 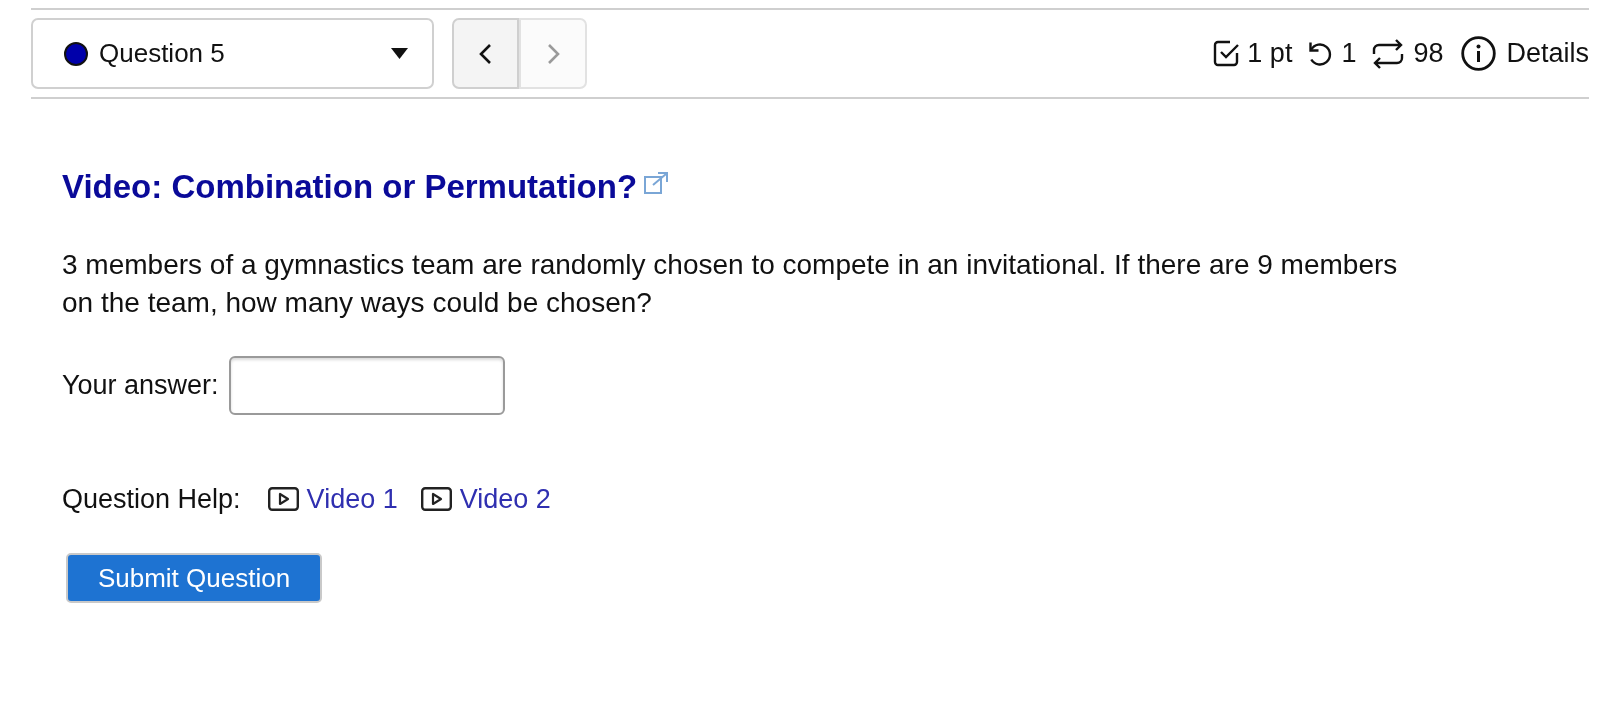 What do you see at coordinates (1525, 53) in the screenshot?
I see `details-button: Details` at bounding box center [1525, 53].